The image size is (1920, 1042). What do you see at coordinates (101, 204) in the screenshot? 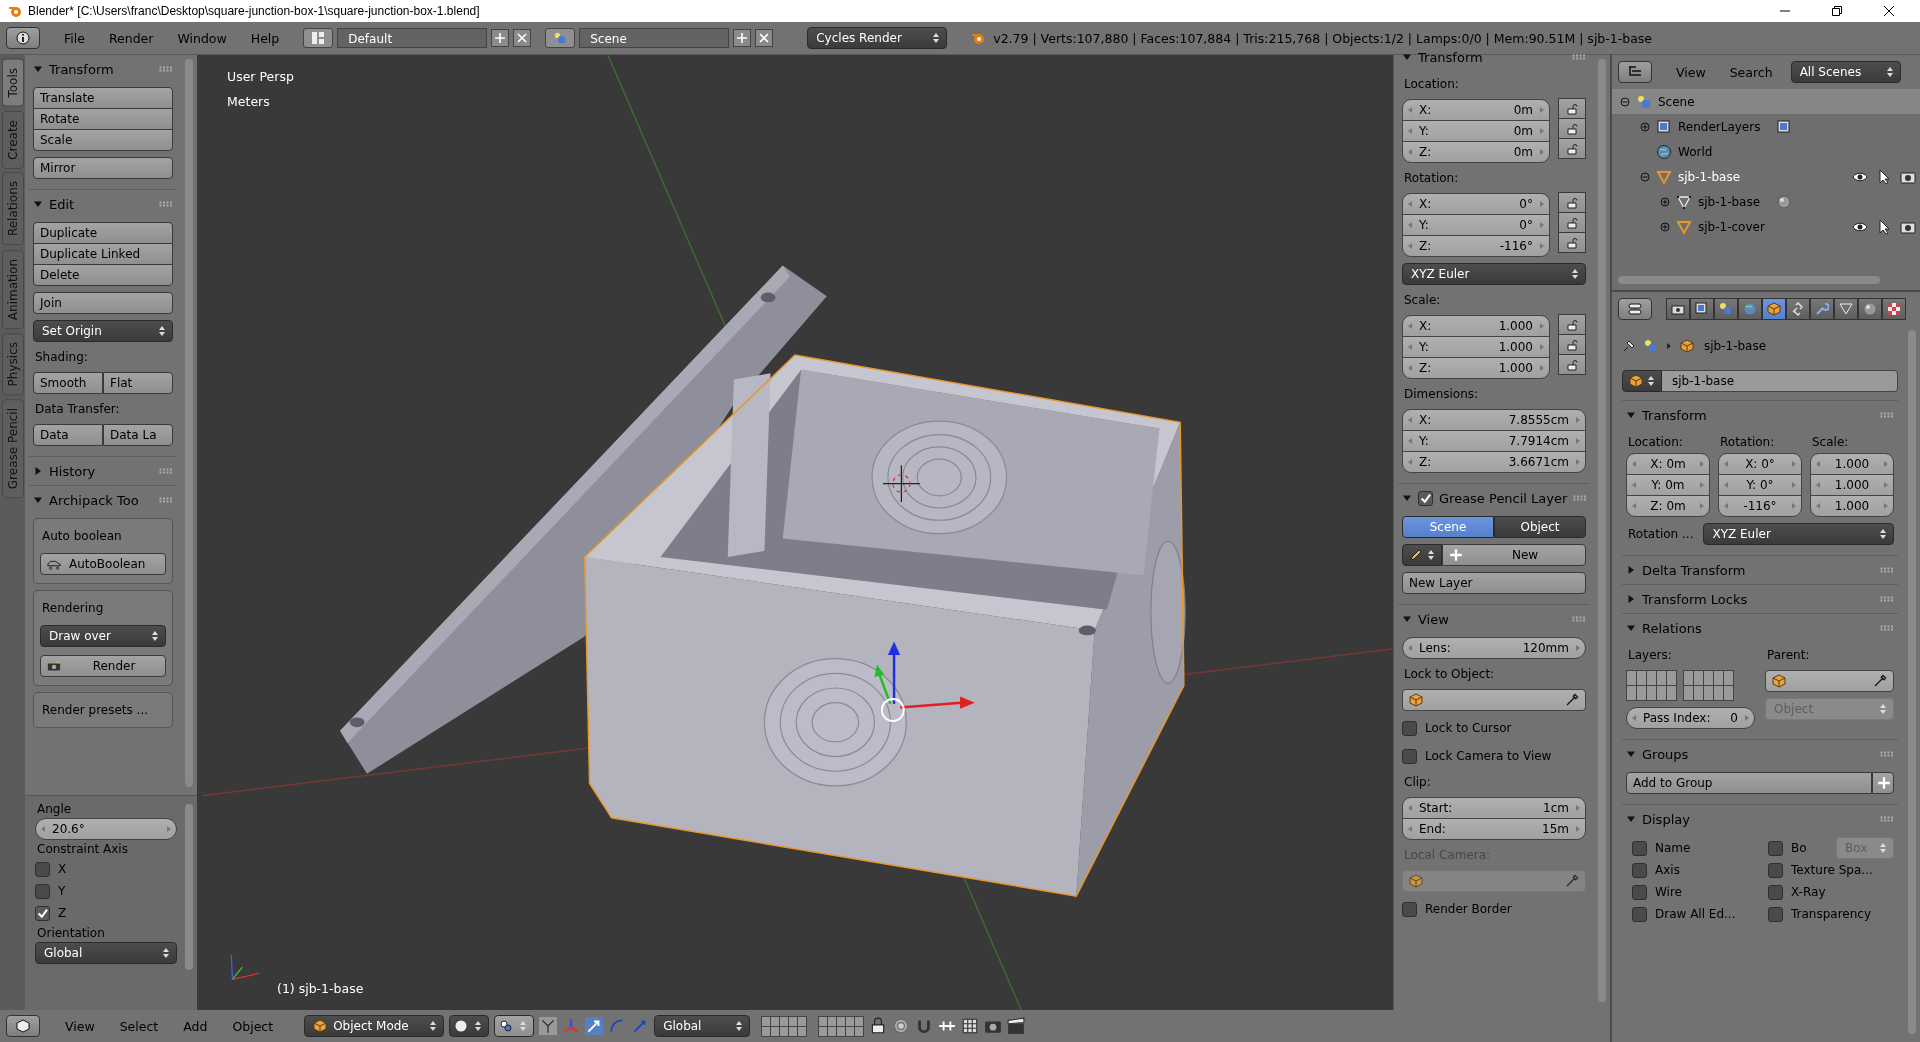
I see `panel-title: Edit` at bounding box center [101, 204].